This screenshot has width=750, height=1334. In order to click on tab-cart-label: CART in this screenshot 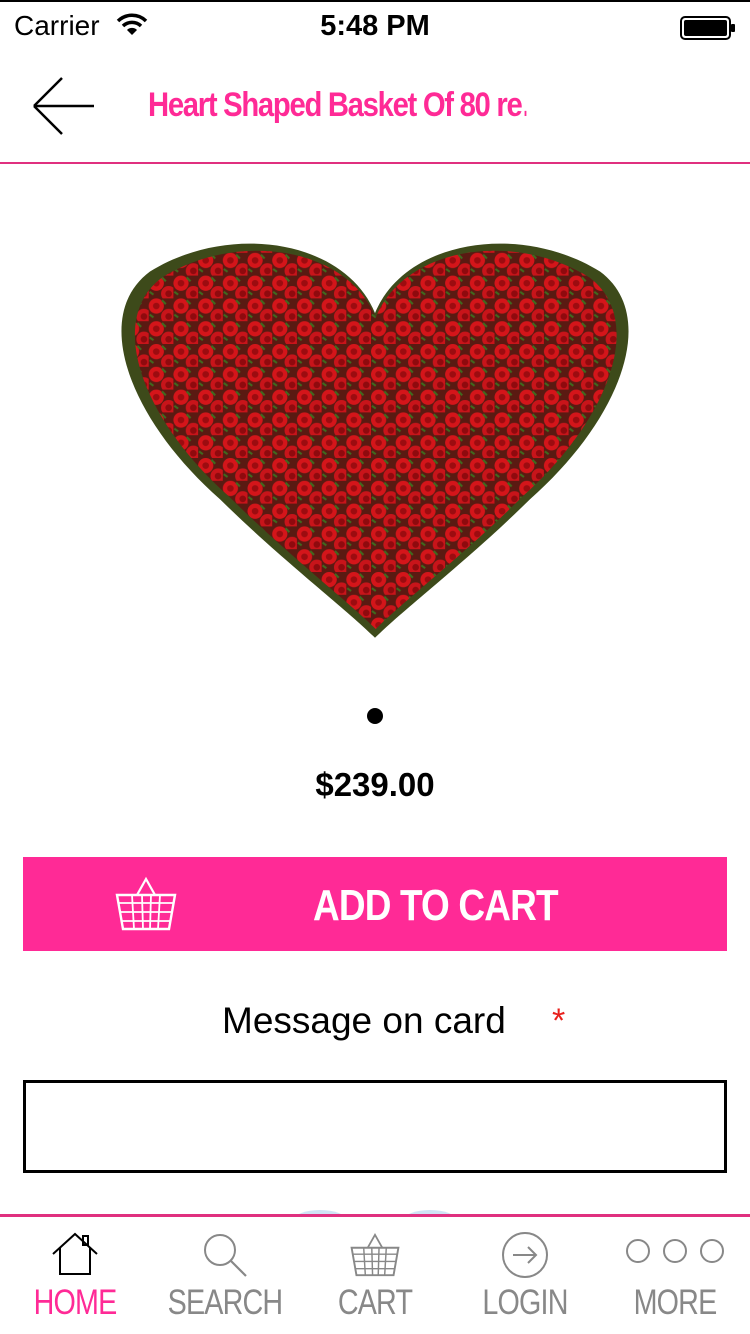, I will do `click(375, 1302)`.